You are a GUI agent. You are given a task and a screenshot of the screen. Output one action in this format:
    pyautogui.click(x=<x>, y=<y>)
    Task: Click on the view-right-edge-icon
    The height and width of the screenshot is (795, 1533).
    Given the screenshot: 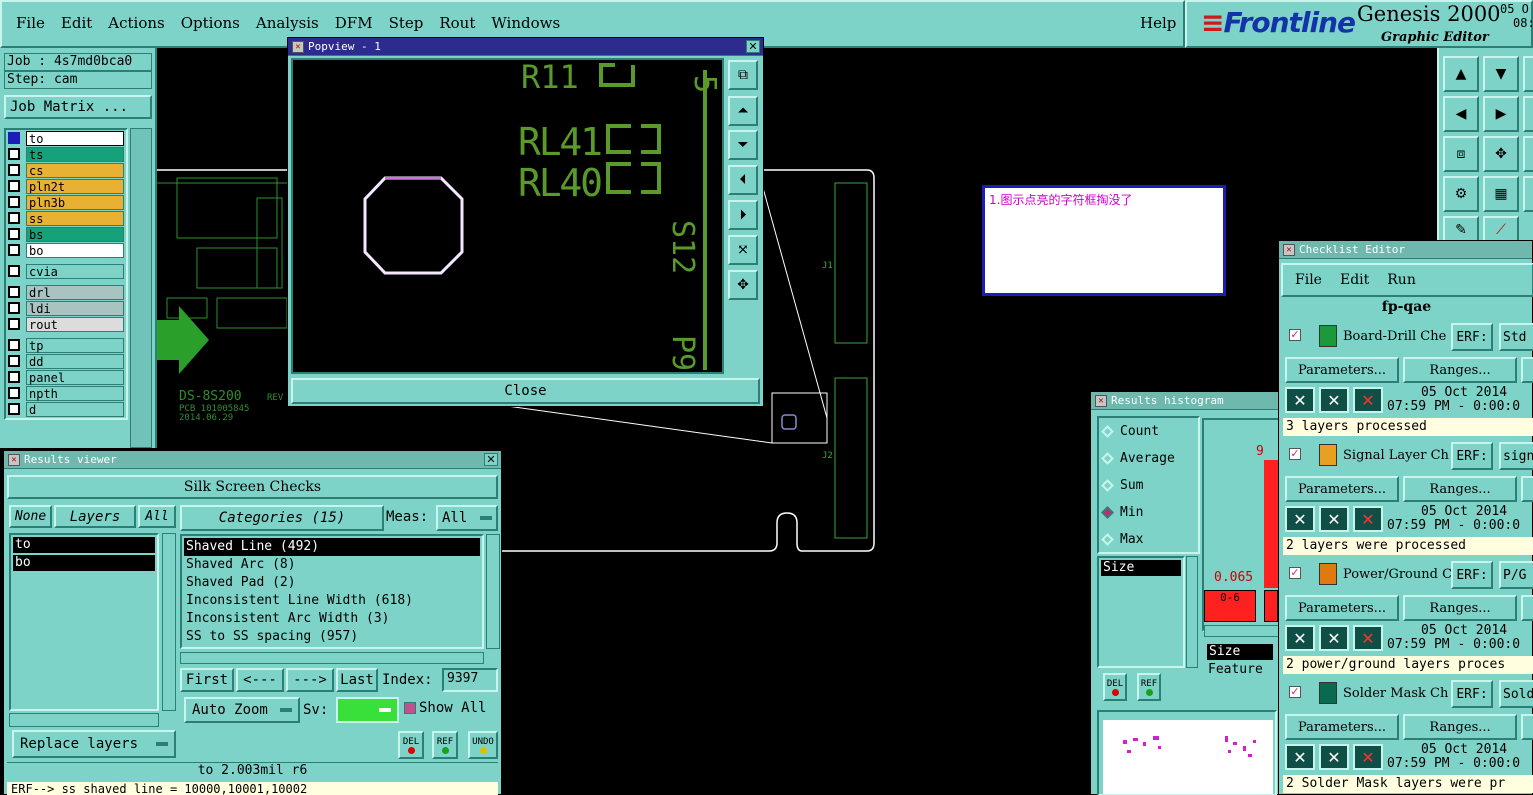 What is the action you would take?
    pyautogui.click(x=1528, y=74)
    